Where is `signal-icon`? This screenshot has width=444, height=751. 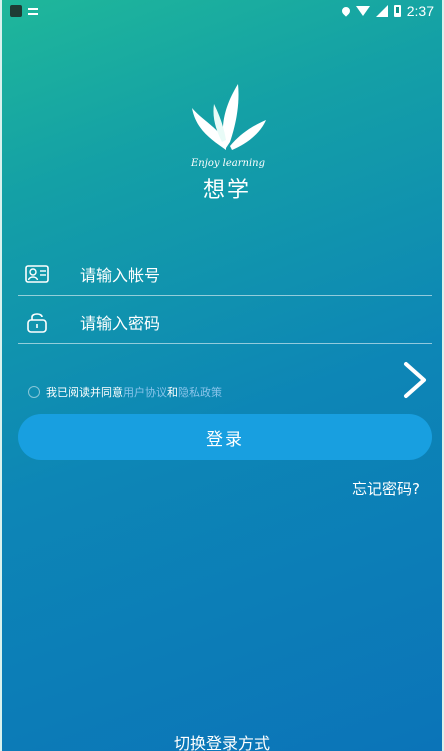 signal-icon is located at coordinates (381, 11).